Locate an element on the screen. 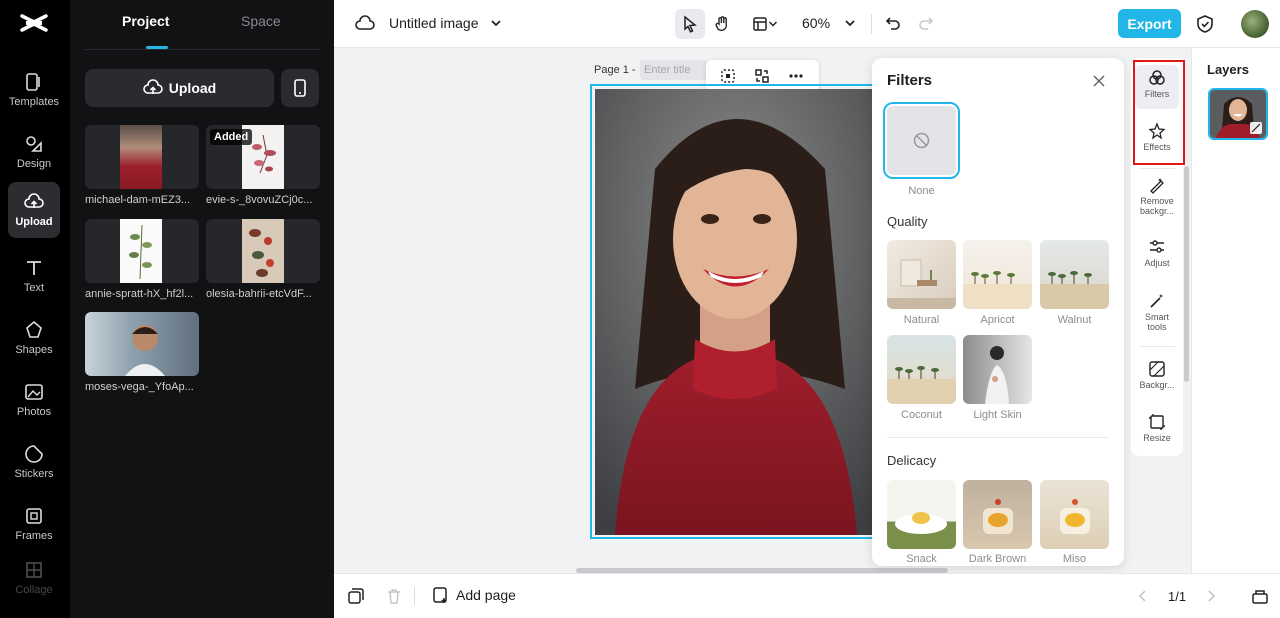 Image resolution: width=1280 pixels, height=618 pixels. highlight-annotation-box is located at coordinates (1159, 112).